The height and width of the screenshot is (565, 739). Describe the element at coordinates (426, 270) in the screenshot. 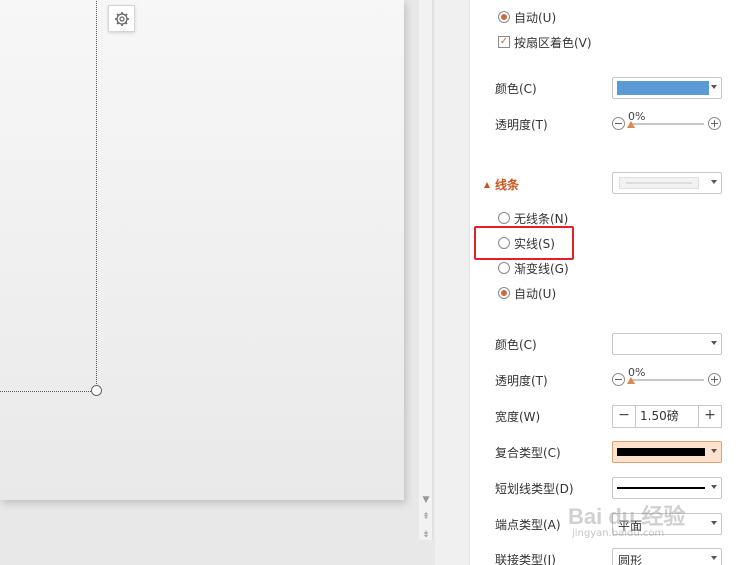

I see `scroll-thumb` at that location.